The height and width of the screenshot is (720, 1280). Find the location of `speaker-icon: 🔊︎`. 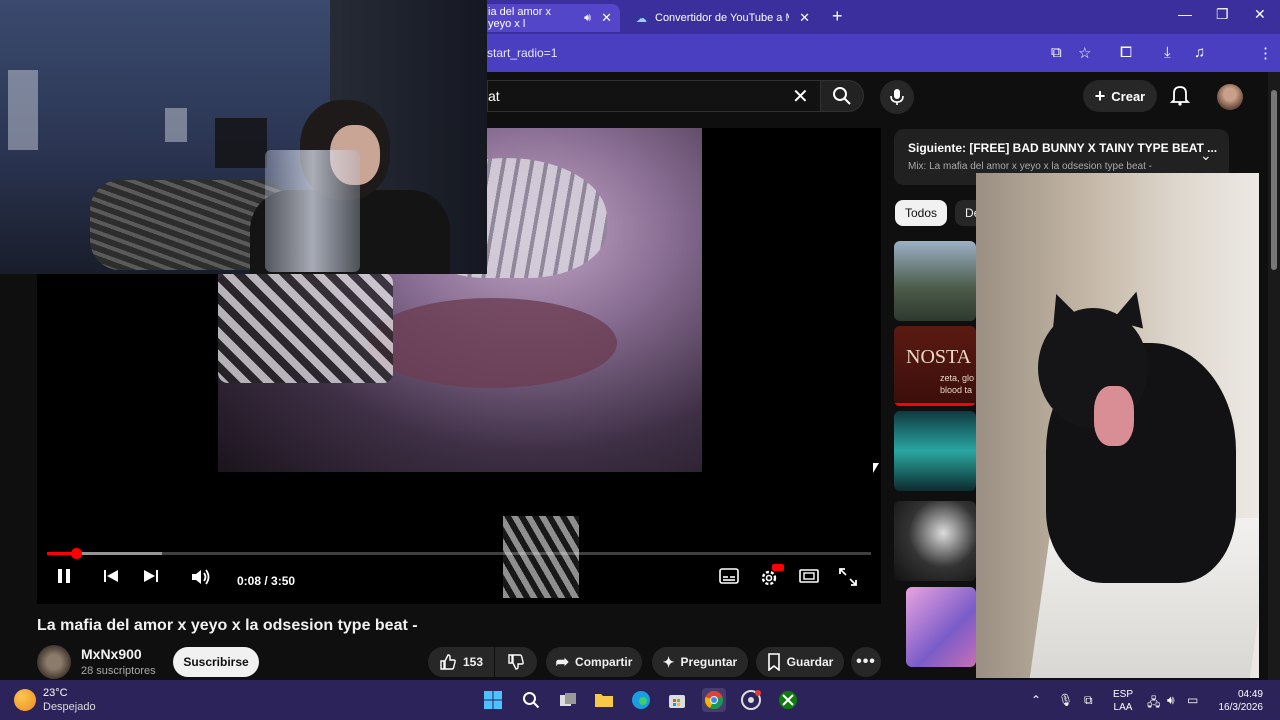

speaker-icon: 🔊︎ is located at coordinates (587, 18).